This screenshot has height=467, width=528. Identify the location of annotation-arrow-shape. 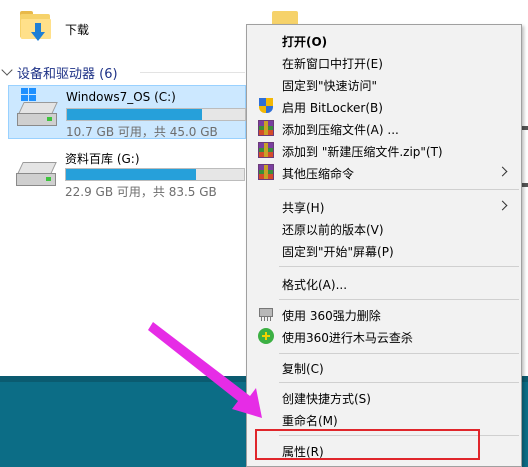
(205, 370).